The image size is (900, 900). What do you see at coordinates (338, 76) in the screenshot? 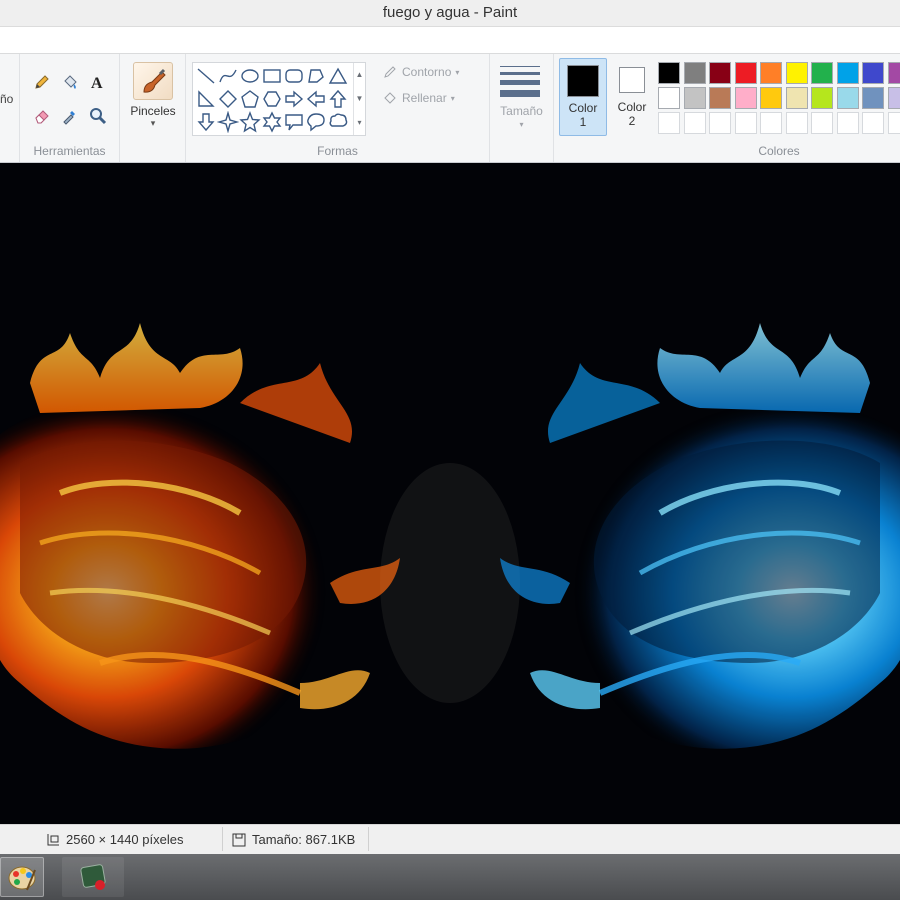
I see `triangle-shape-icon` at bounding box center [338, 76].